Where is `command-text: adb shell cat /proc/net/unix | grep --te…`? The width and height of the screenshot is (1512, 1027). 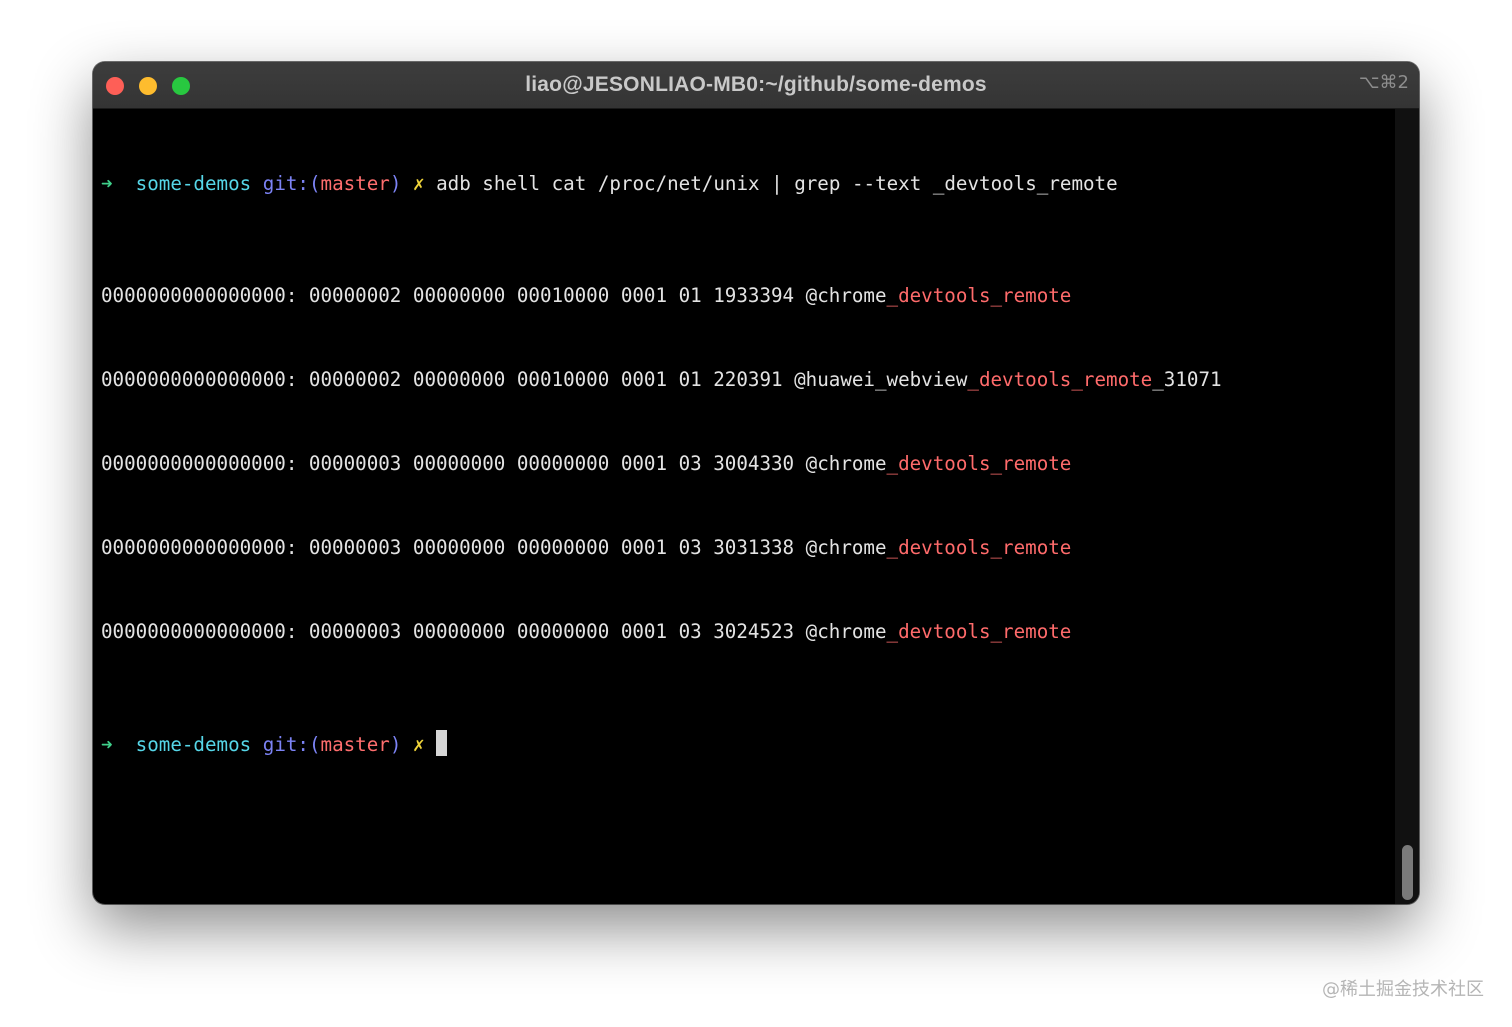 command-text: adb shell cat /proc/net/unix | grep --te… is located at coordinates (777, 183).